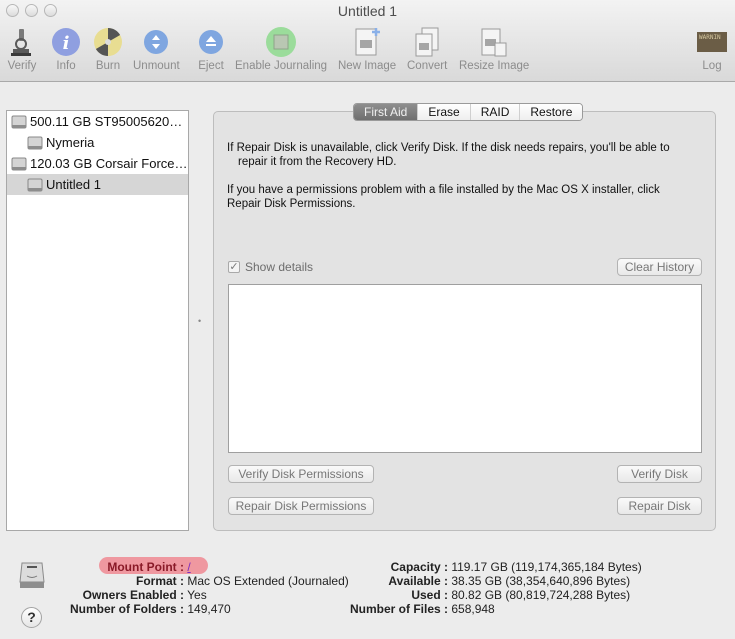 This screenshot has width=735, height=639. Describe the element at coordinates (22, 42) in the screenshot. I see `microscope-icon` at that location.